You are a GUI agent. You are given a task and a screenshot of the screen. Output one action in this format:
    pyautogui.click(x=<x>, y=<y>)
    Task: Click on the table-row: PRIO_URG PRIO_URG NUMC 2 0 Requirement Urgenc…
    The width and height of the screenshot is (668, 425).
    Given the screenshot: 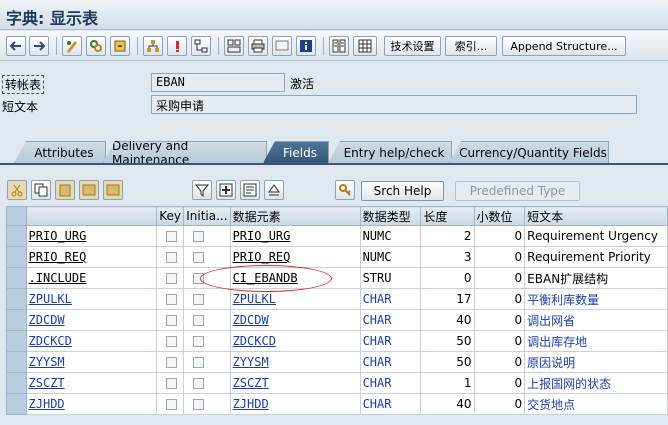 What is the action you would take?
    pyautogui.click(x=337, y=236)
    